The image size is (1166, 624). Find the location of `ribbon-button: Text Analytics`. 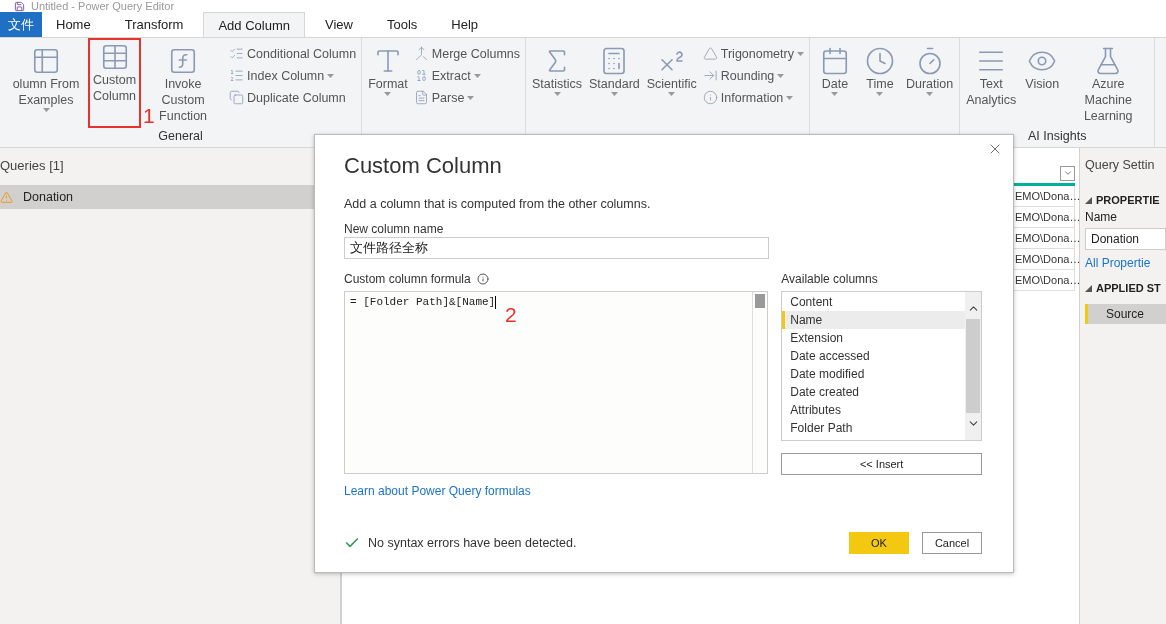

ribbon-button: Text Analytics is located at coordinates (991, 86).